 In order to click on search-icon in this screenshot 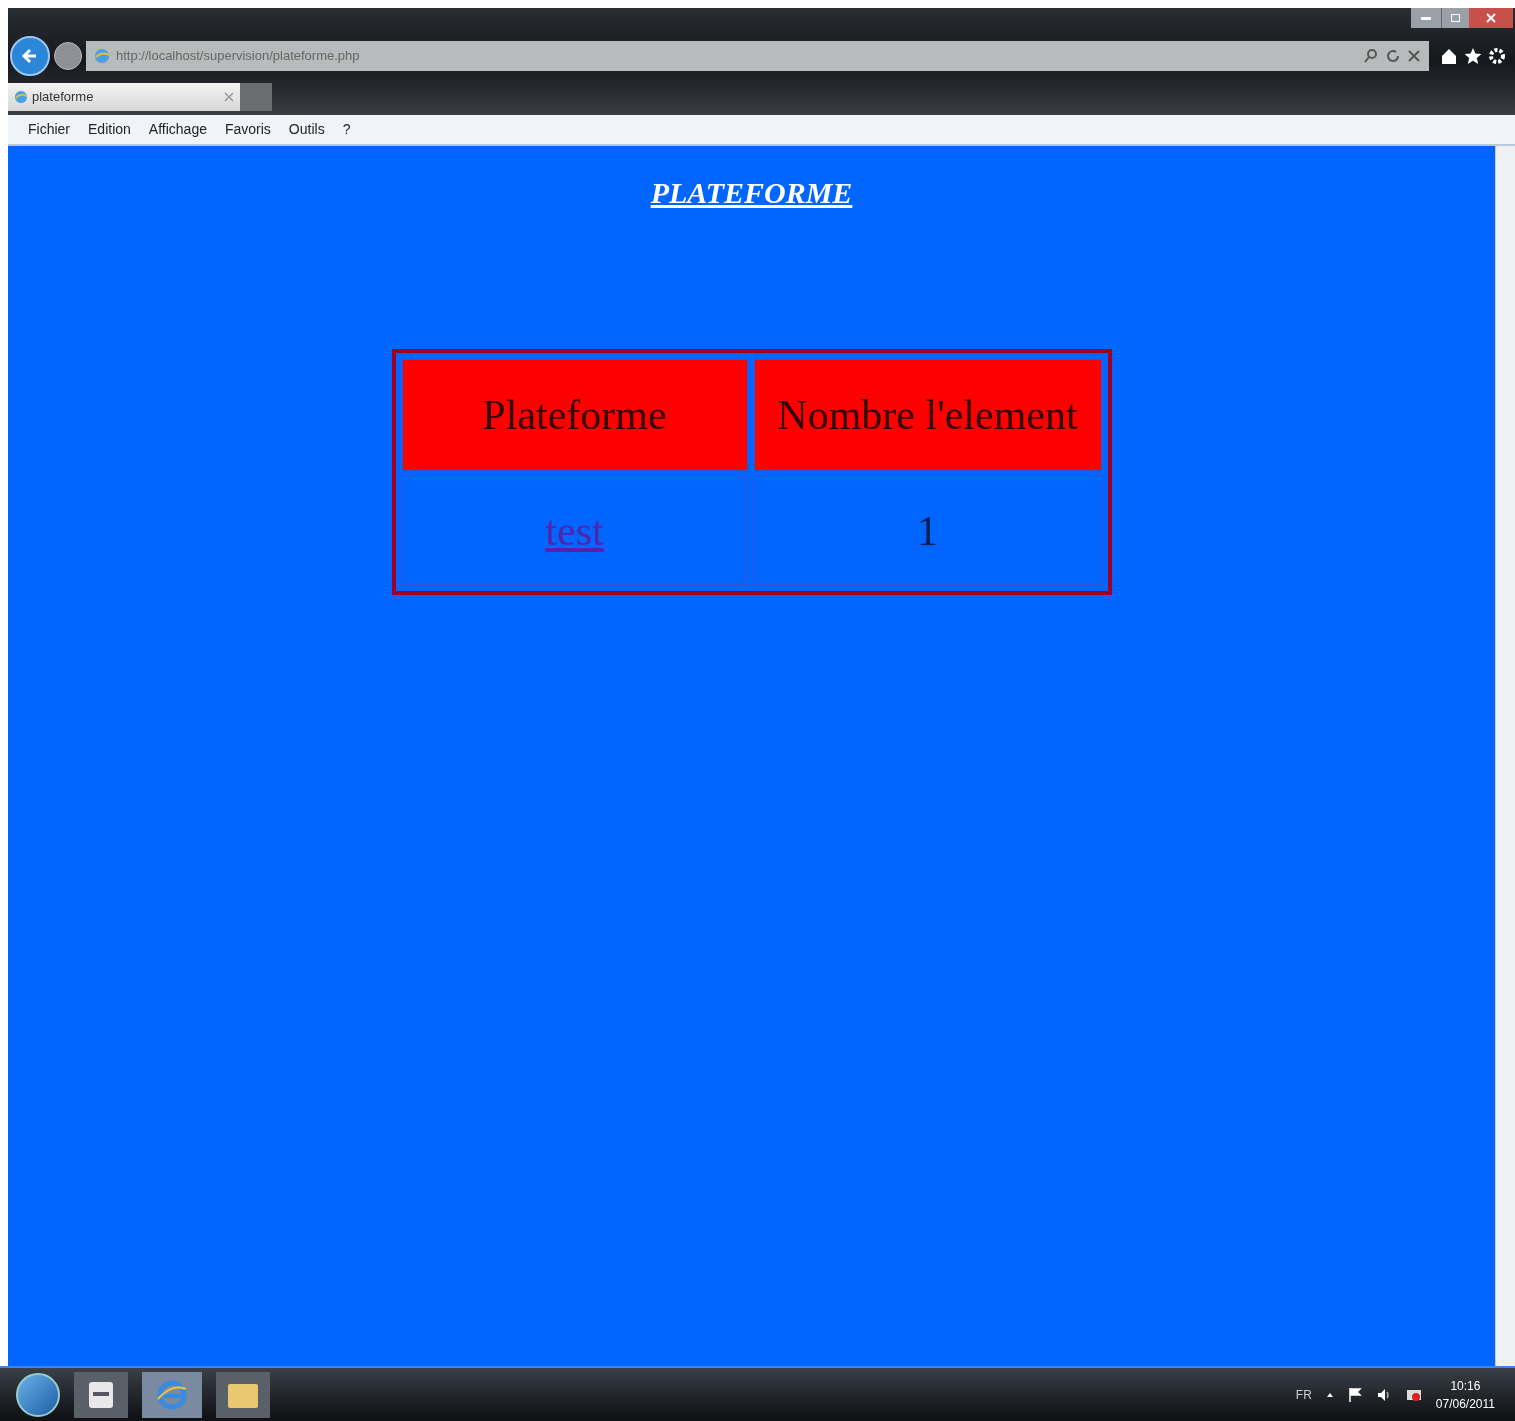, I will do `click(1371, 56)`.